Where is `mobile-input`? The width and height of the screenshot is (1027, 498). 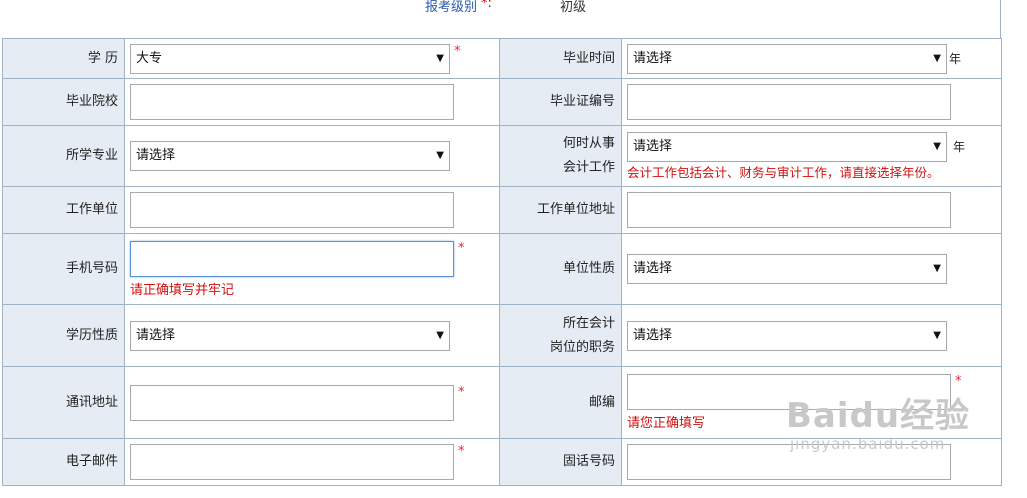
mobile-input is located at coordinates (292, 258).